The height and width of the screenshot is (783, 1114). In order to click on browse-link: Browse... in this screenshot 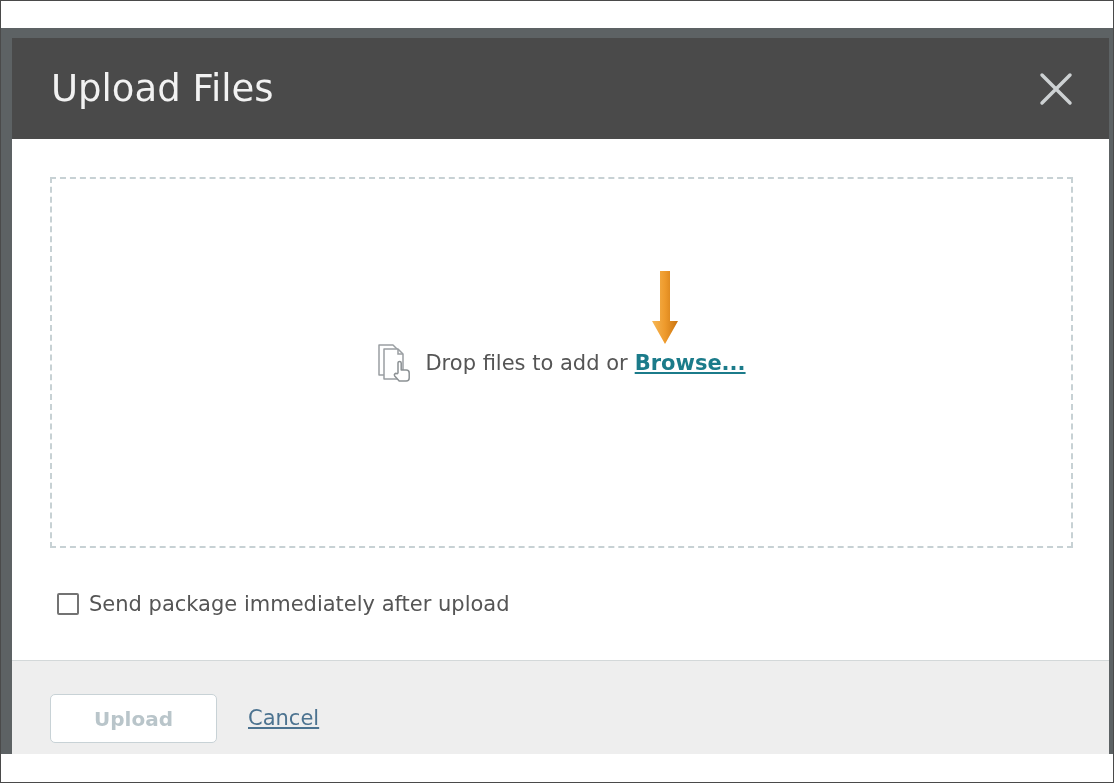, I will do `click(690, 362)`.